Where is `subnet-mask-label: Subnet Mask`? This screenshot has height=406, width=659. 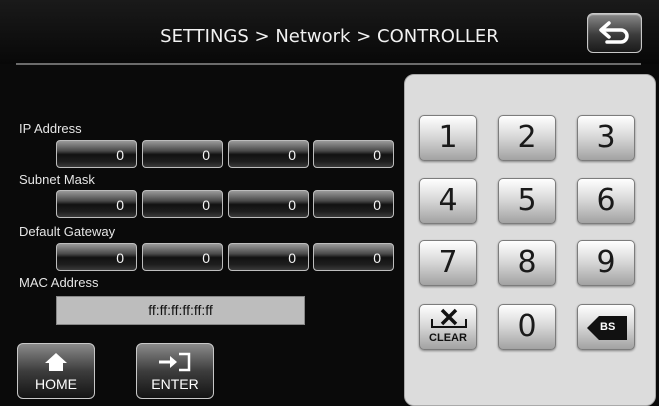
subnet-mask-label: Subnet Mask is located at coordinates (57, 179).